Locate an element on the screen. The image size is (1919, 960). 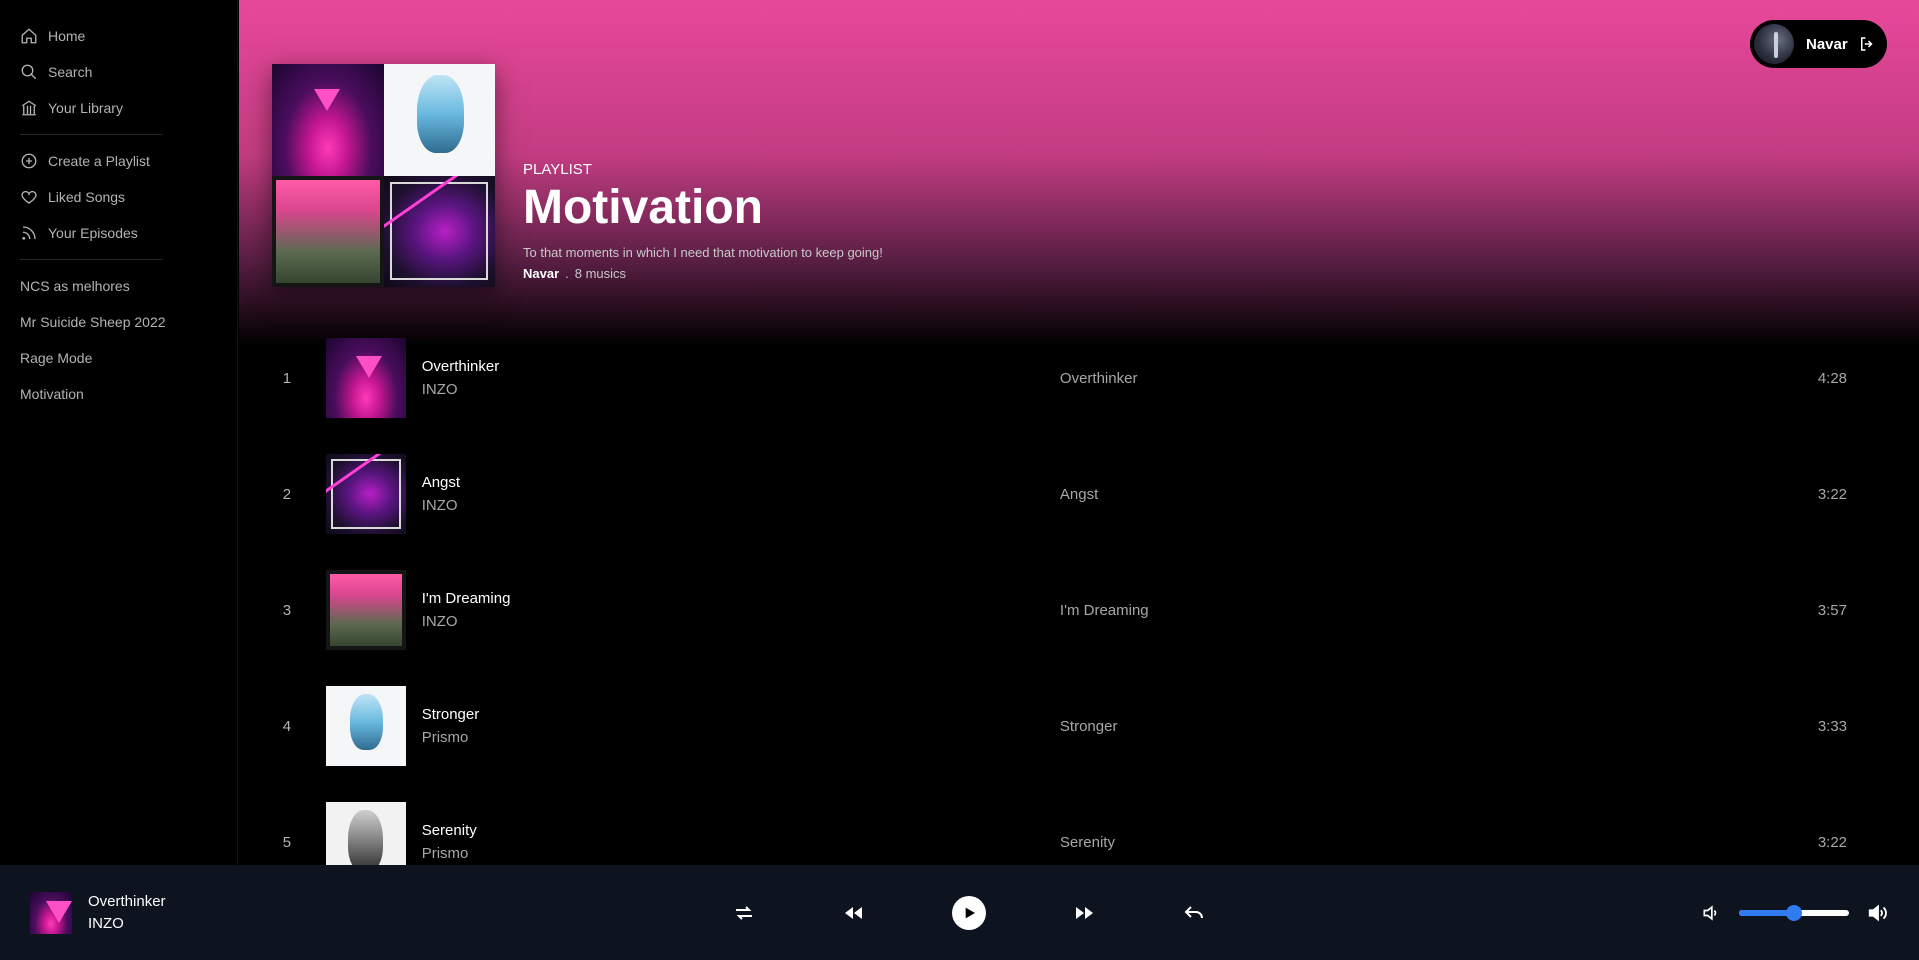
your-episodes-link: Your Episodes is located at coordinates (118, 233).